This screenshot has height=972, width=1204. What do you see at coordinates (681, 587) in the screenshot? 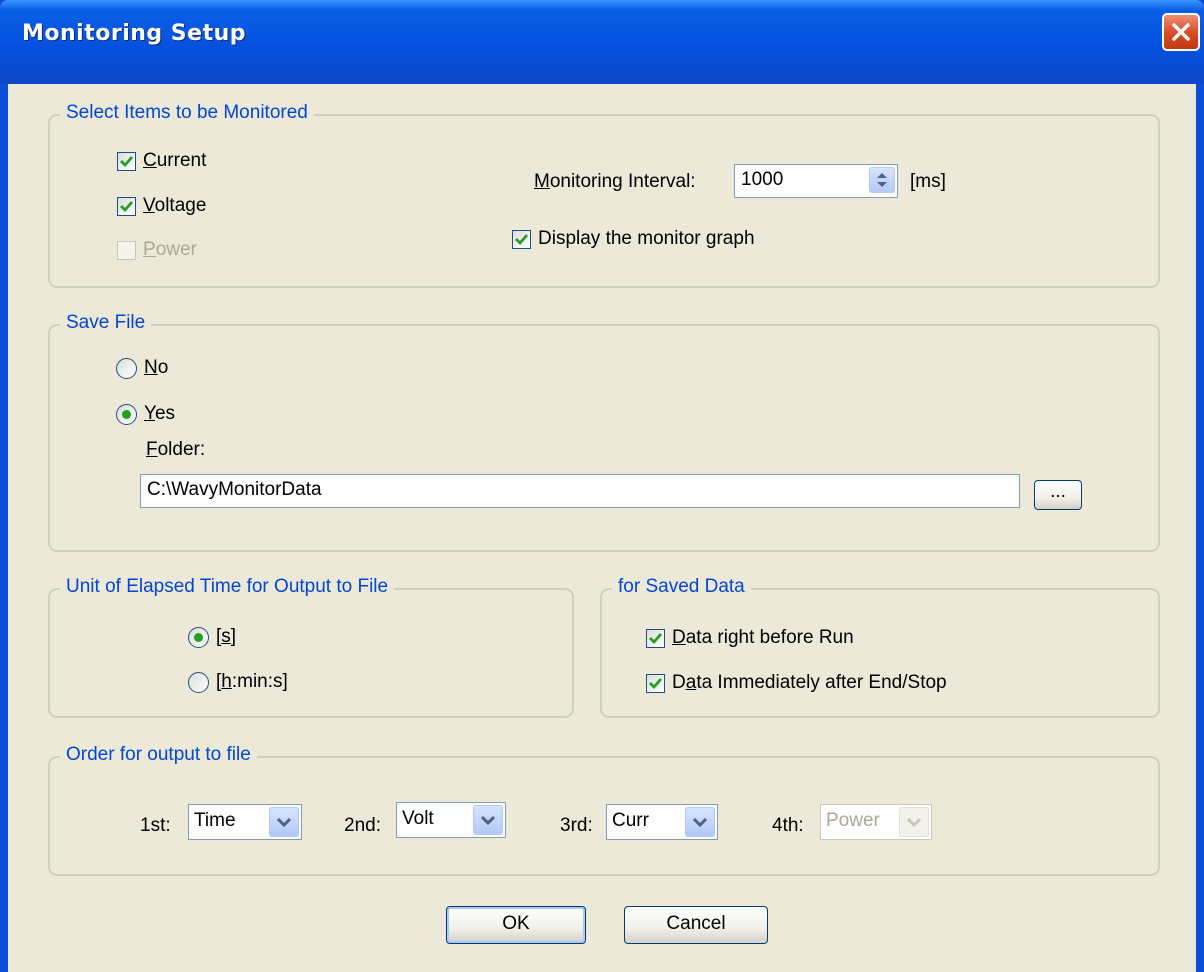
I see `saved-data-legend: for Saved Data` at bounding box center [681, 587].